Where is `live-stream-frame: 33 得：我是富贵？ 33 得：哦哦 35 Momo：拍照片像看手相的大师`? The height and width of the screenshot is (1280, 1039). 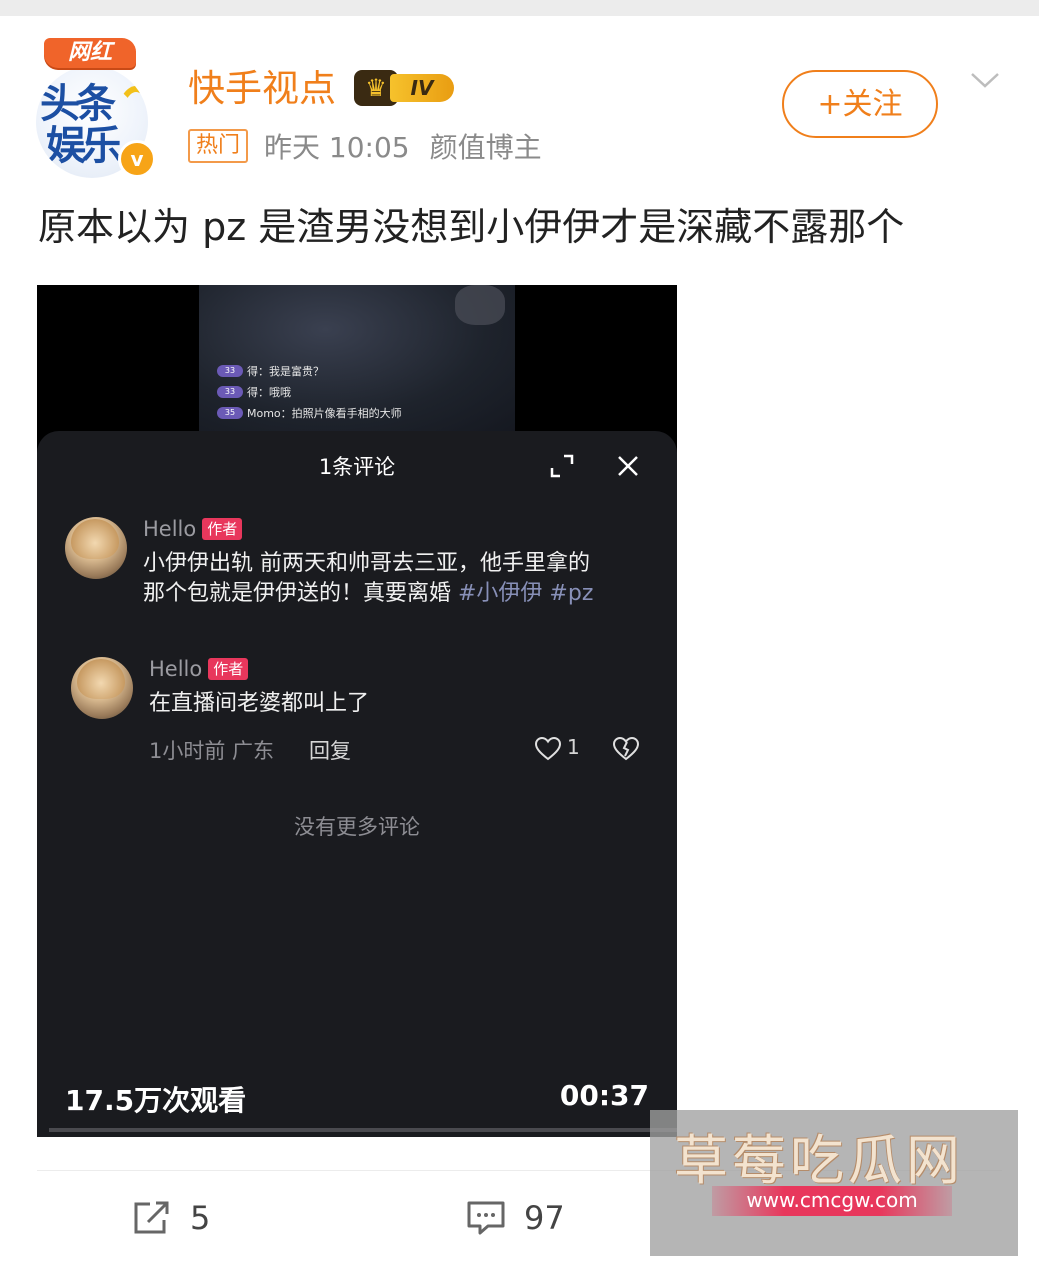 live-stream-frame: 33 得：我是富贵？ 33 得：哦哦 35 Momo：拍照片像看手相的大师 is located at coordinates (357, 359).